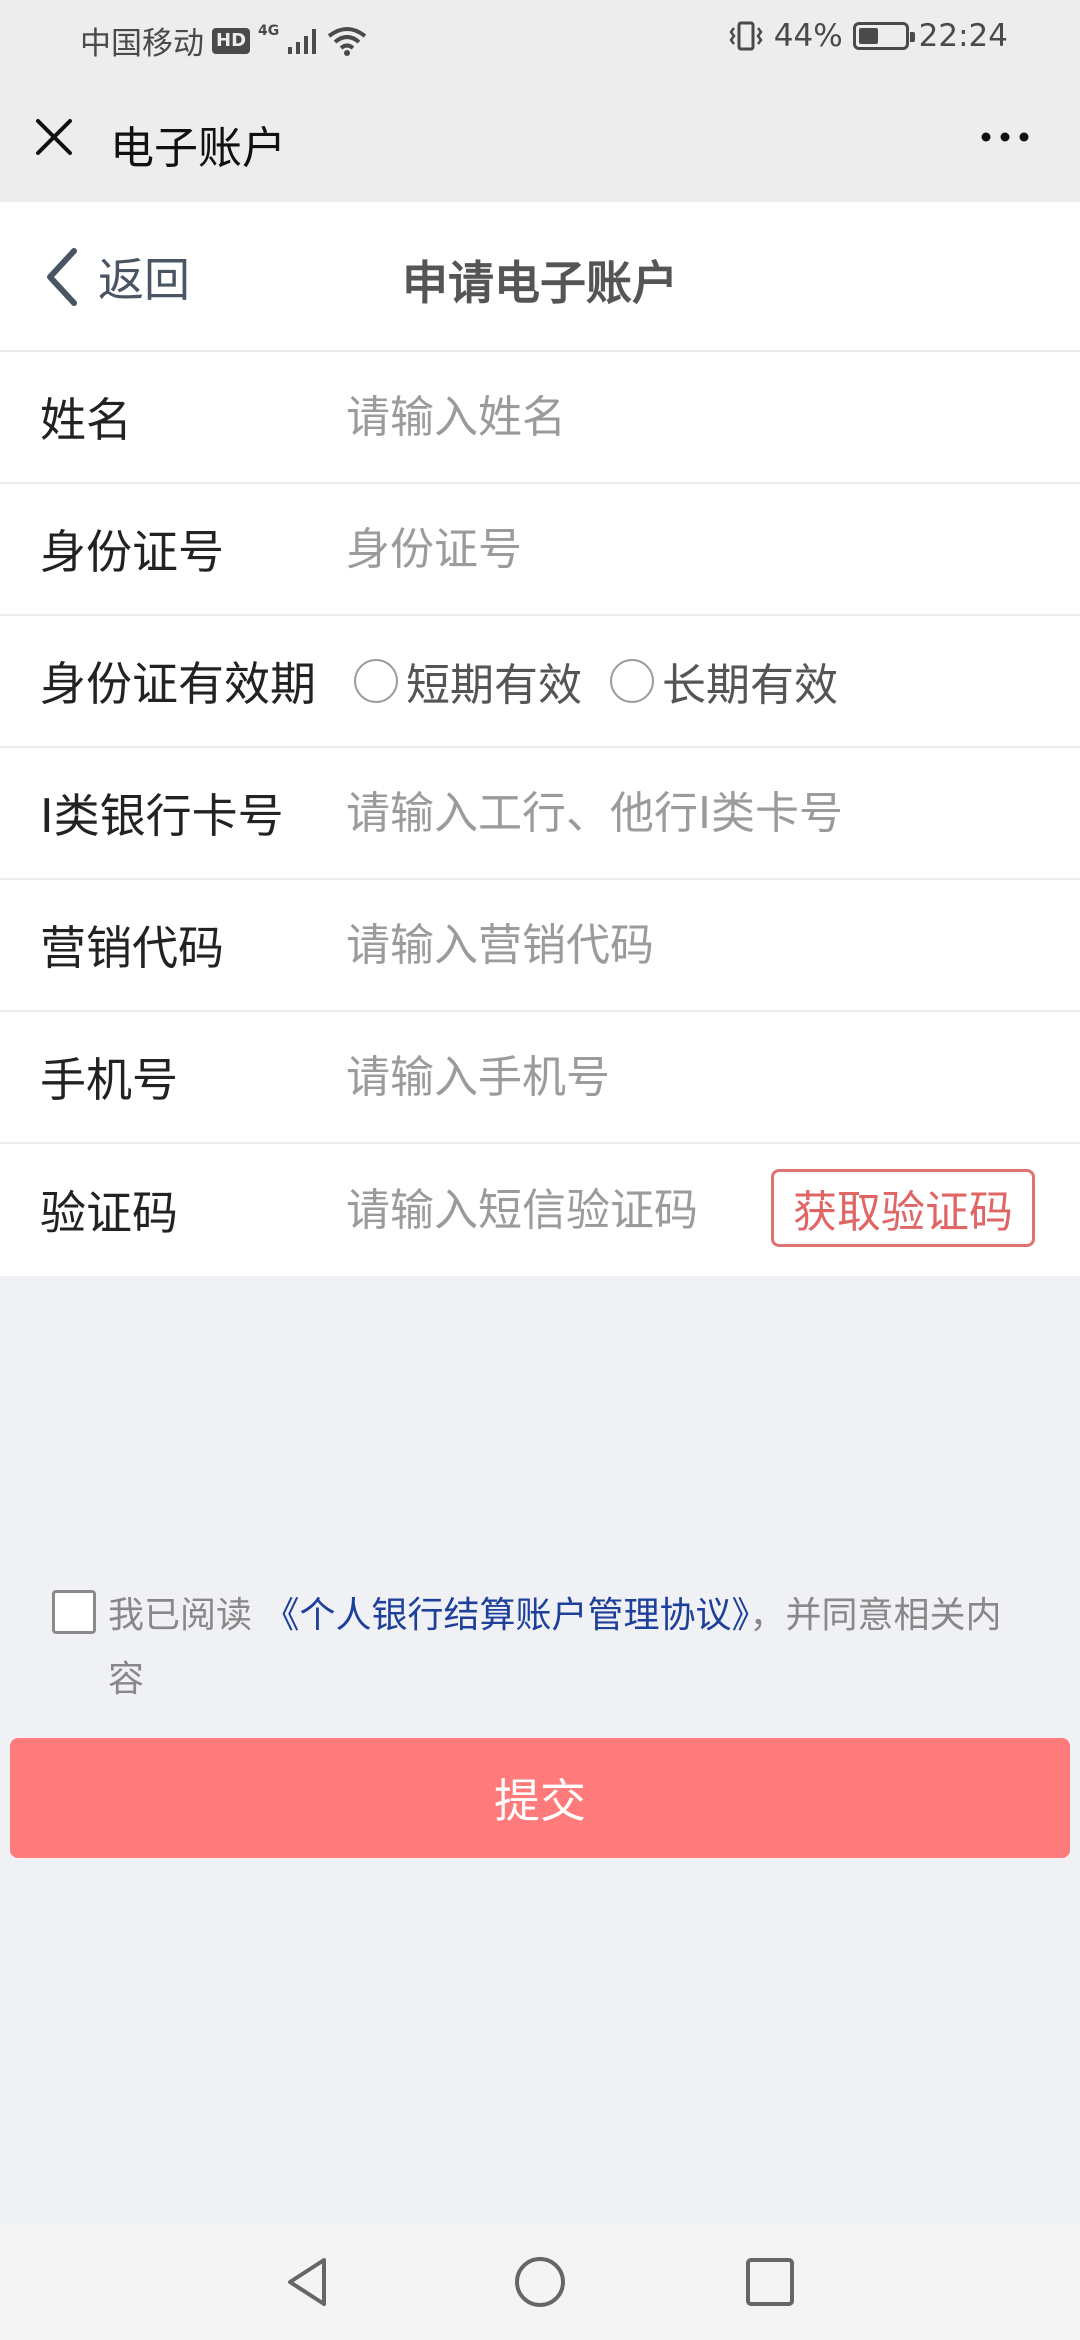 The image size is (1080, 2340). I want to click on hd-badge: HD, so click(231, 40).